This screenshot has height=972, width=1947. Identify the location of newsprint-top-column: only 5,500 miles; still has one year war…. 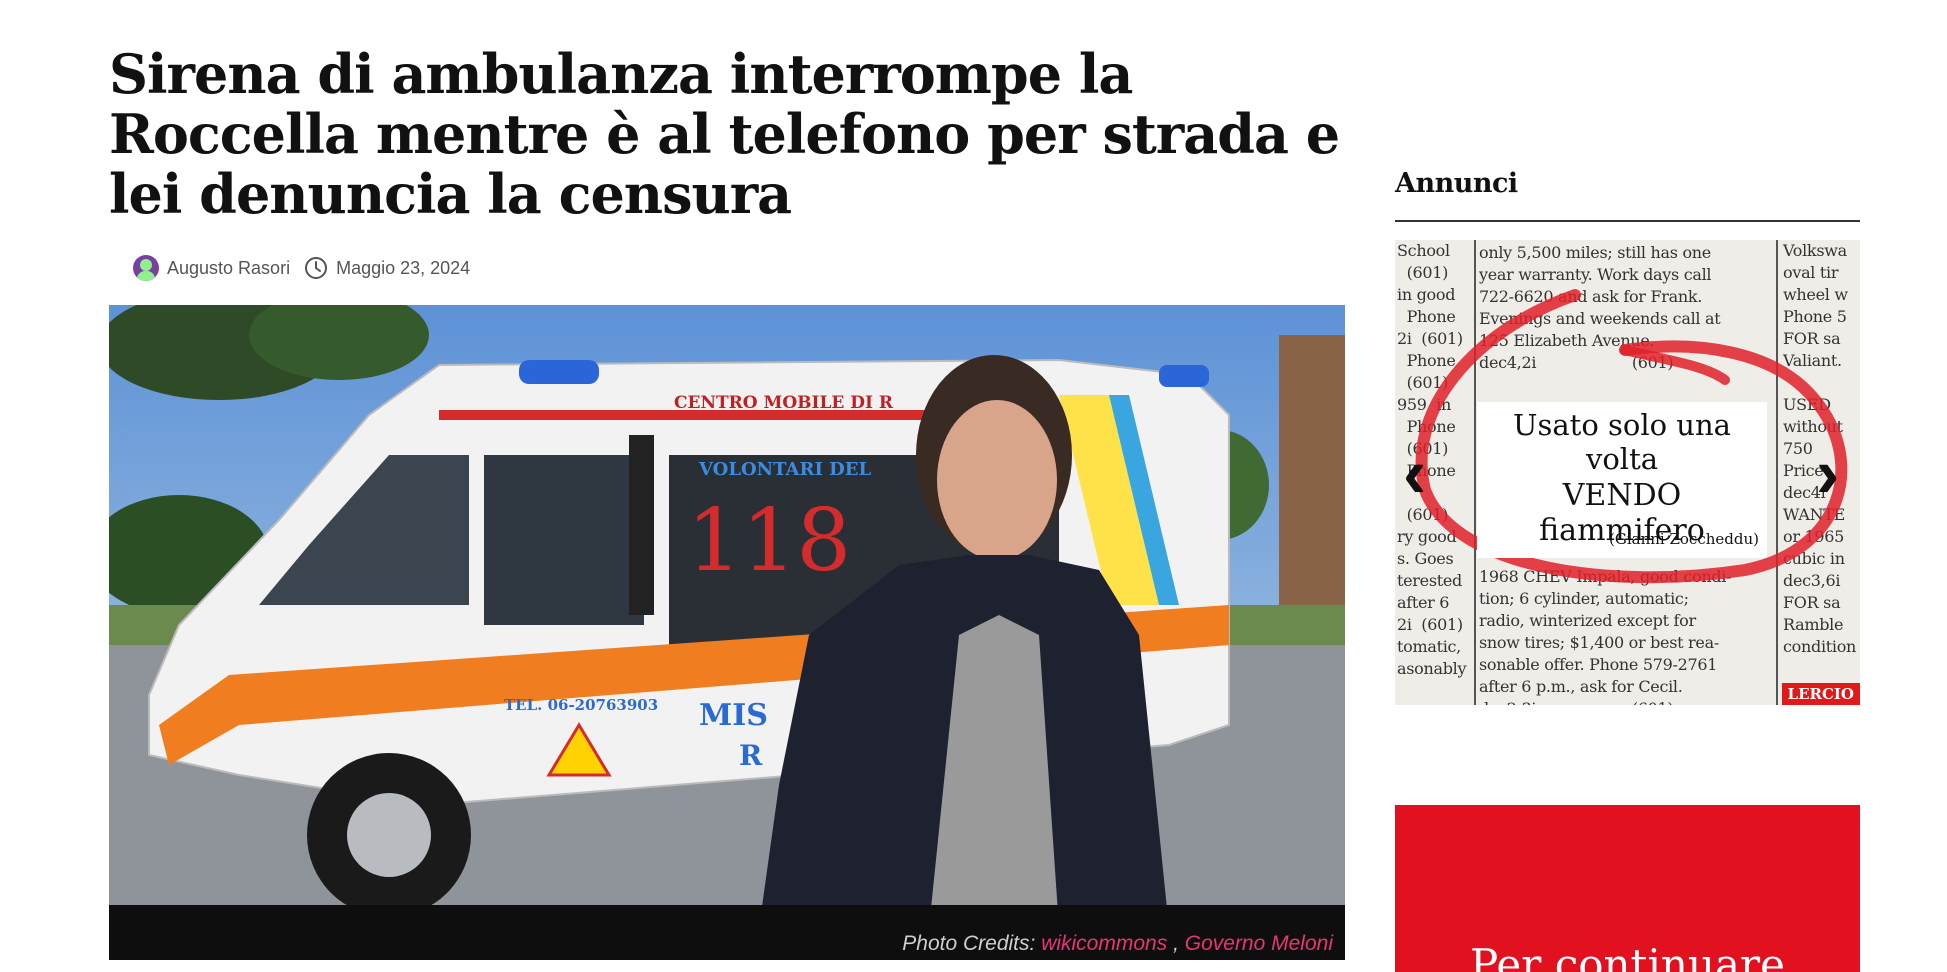
(1600, 307).